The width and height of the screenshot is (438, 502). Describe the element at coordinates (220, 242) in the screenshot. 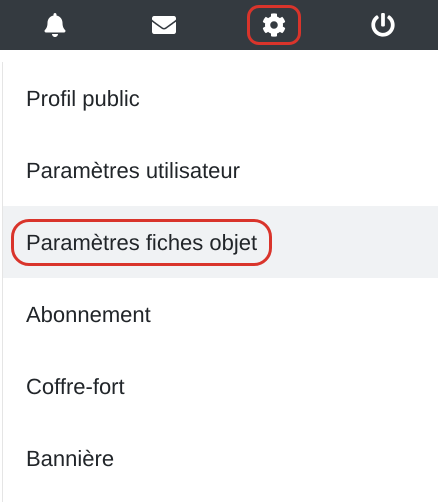

I see `menu-item: Paramètres fiches objet` at that location.